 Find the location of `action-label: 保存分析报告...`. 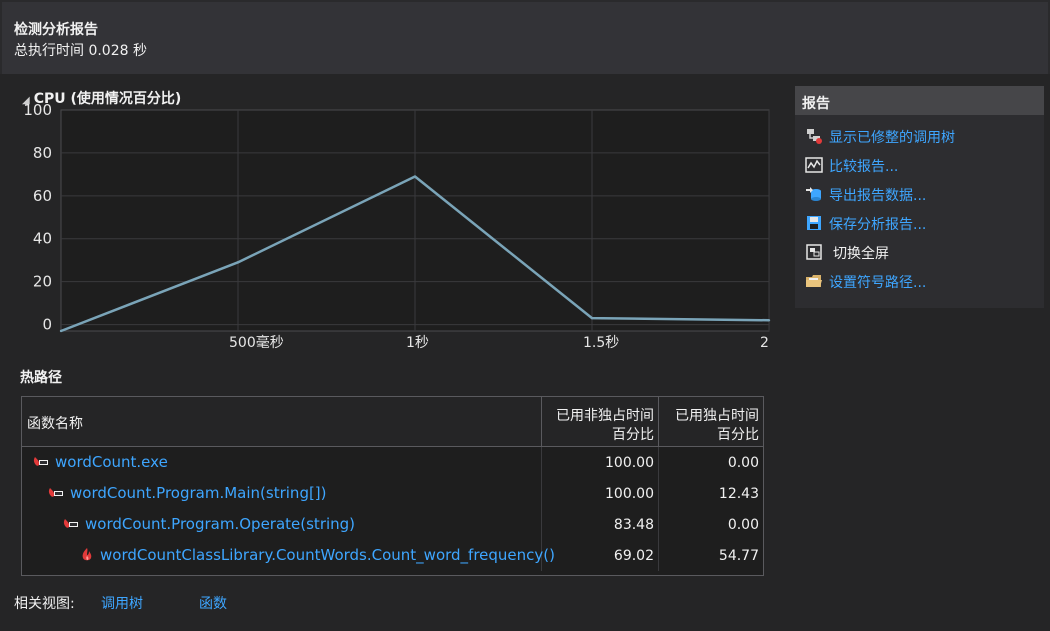

action-label: 保存分析报告... is located at coordinates (877, 224).